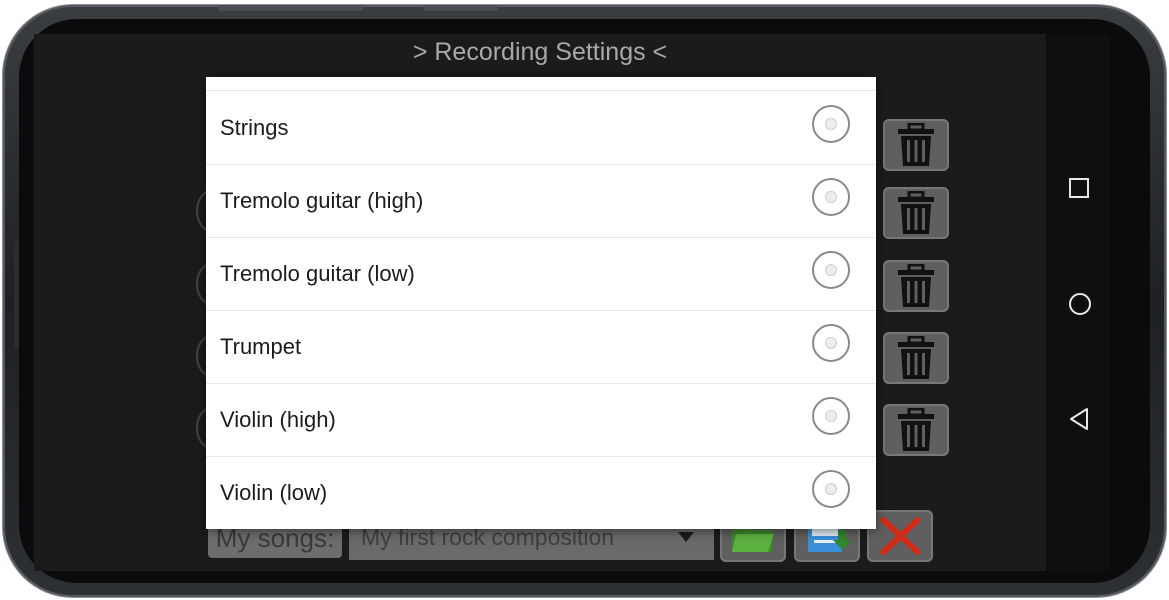 The height and width of the screenshot is (600, 1169). Describe the element at coordinates (541, 420) in the screenshot. I see `instrument-option: Violin (high)` at that location.